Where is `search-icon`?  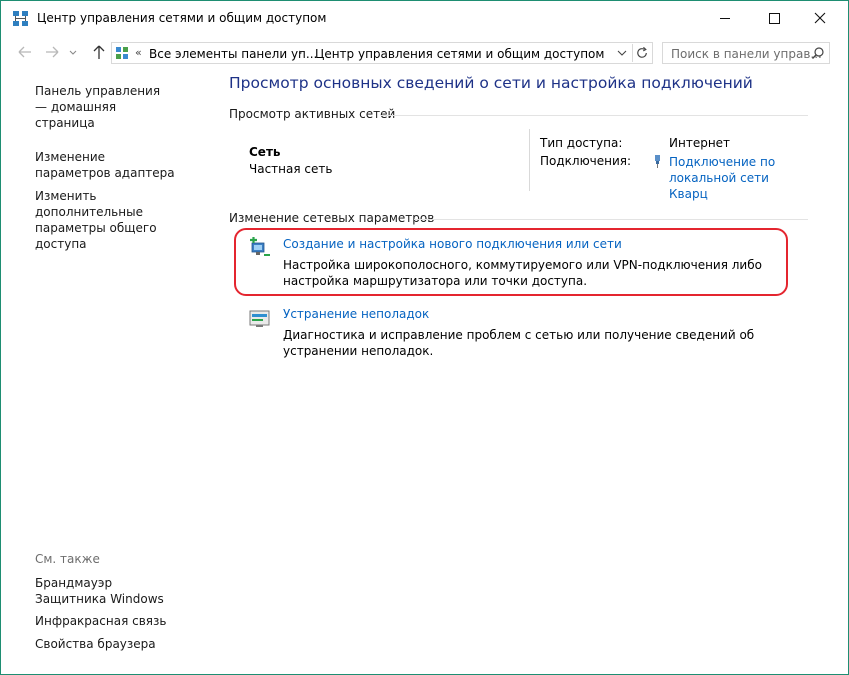
search-icon is located at coordinates (818, 53).